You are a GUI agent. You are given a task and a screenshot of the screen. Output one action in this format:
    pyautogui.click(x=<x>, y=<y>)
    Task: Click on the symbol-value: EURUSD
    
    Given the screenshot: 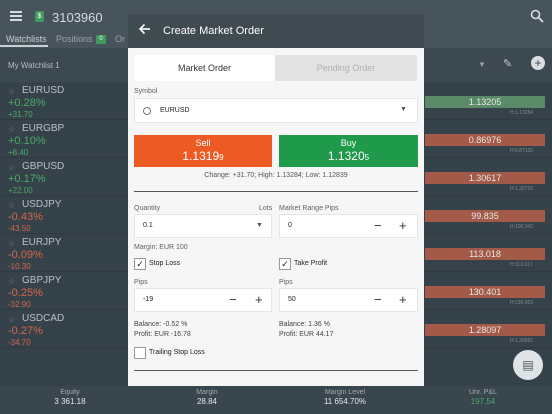 What is the action you would take?
    pyautogui.click(x=175, y=110)
    